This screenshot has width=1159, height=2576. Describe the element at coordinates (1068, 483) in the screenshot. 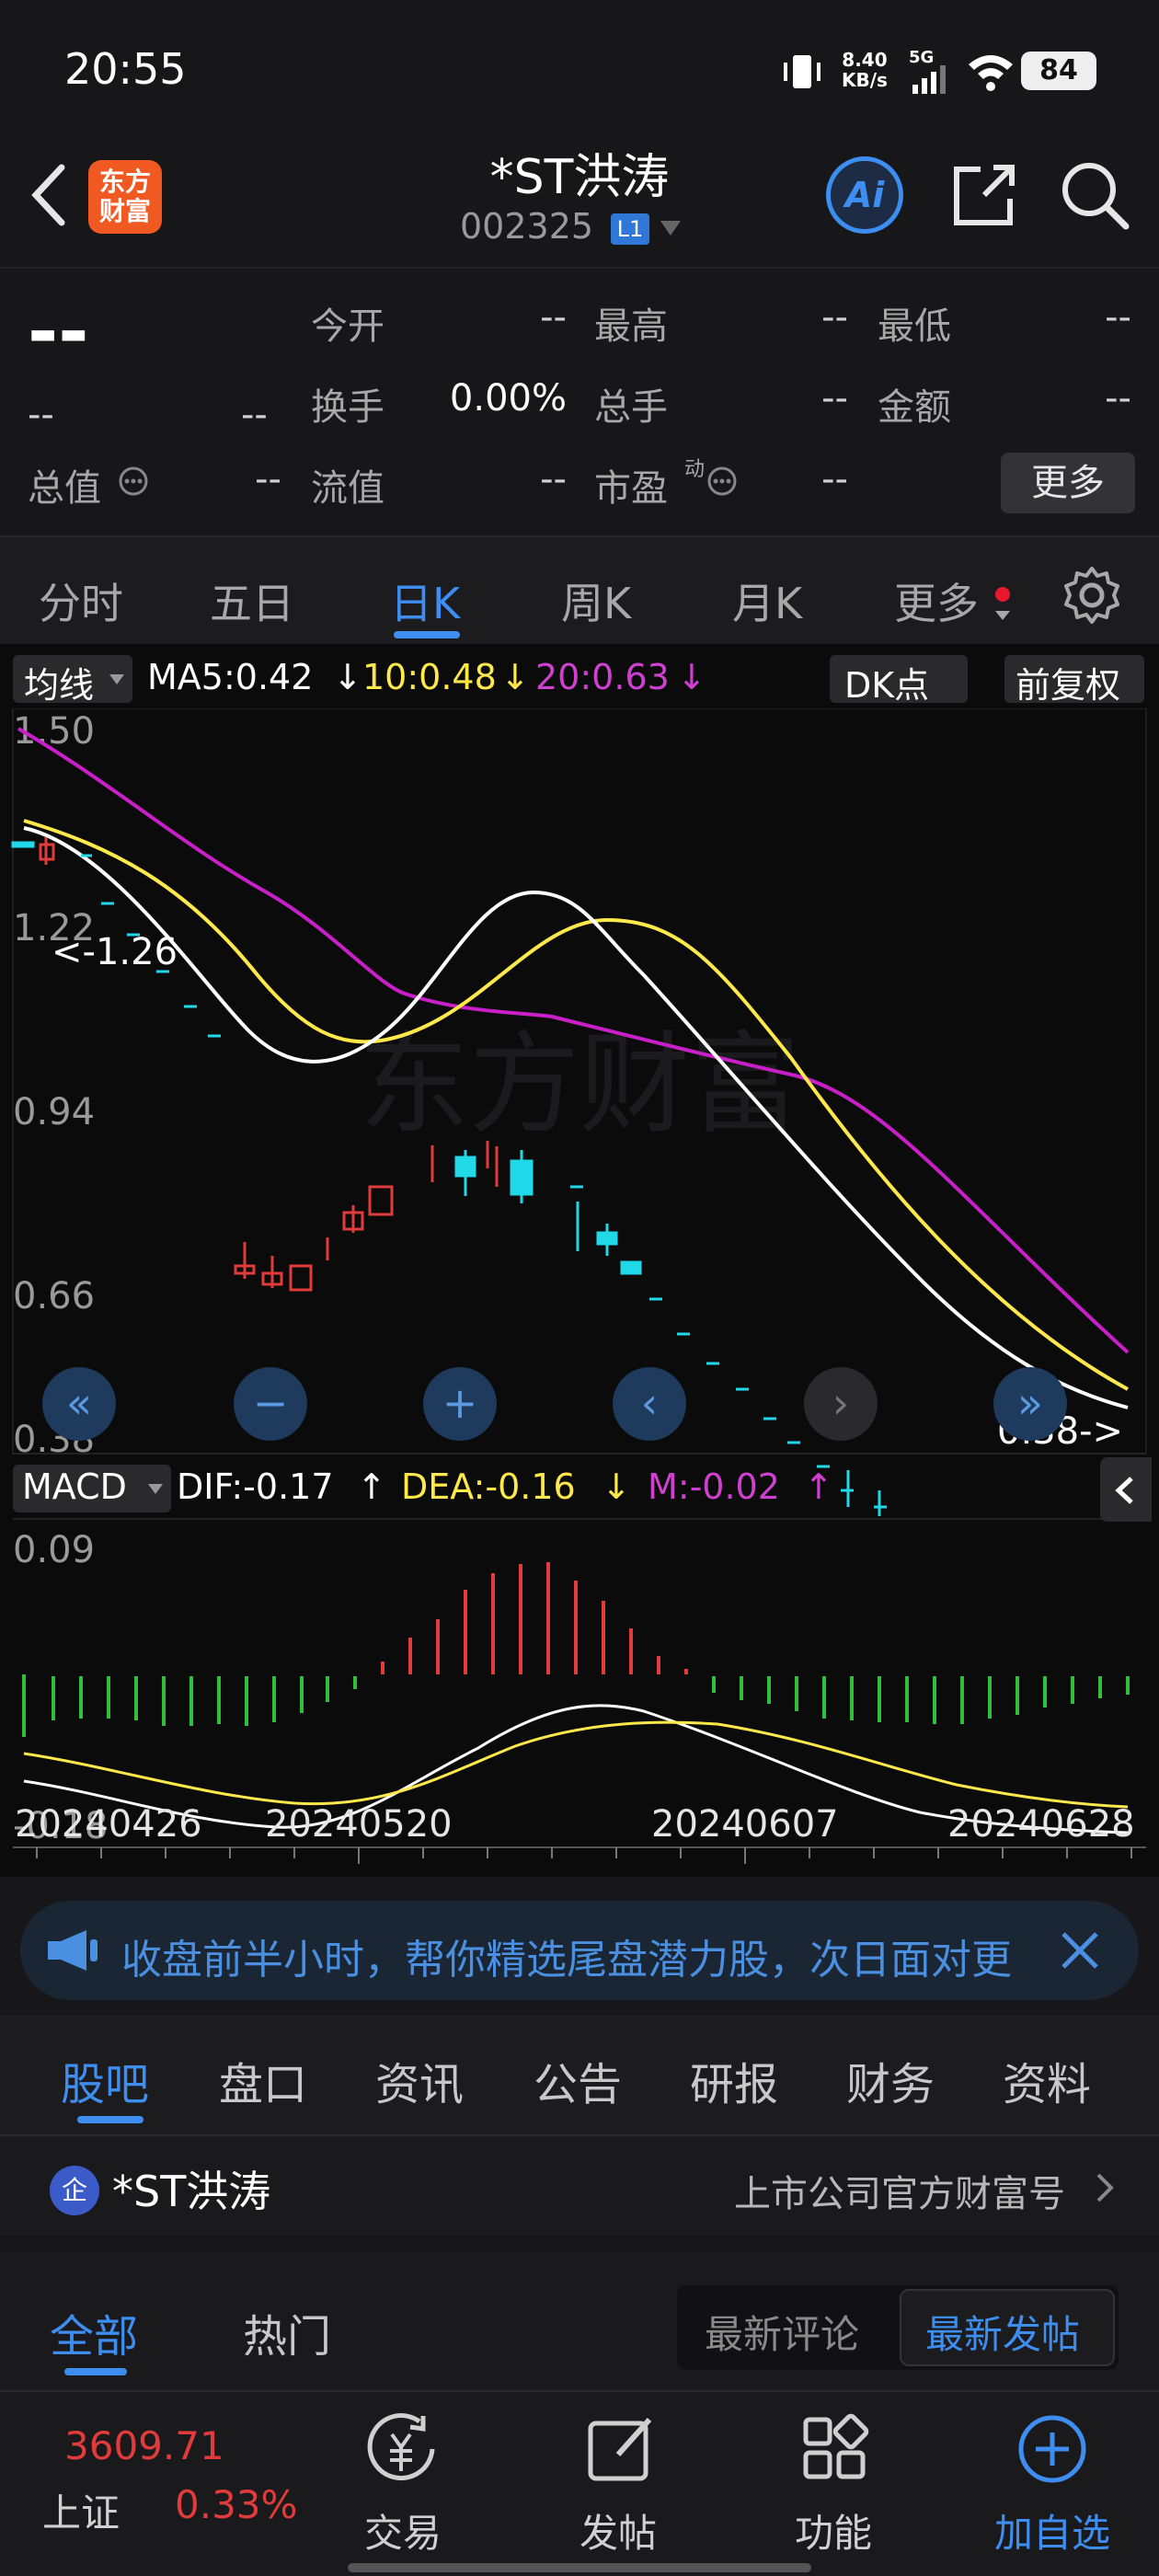

I see `more-button: 更多` at that location.